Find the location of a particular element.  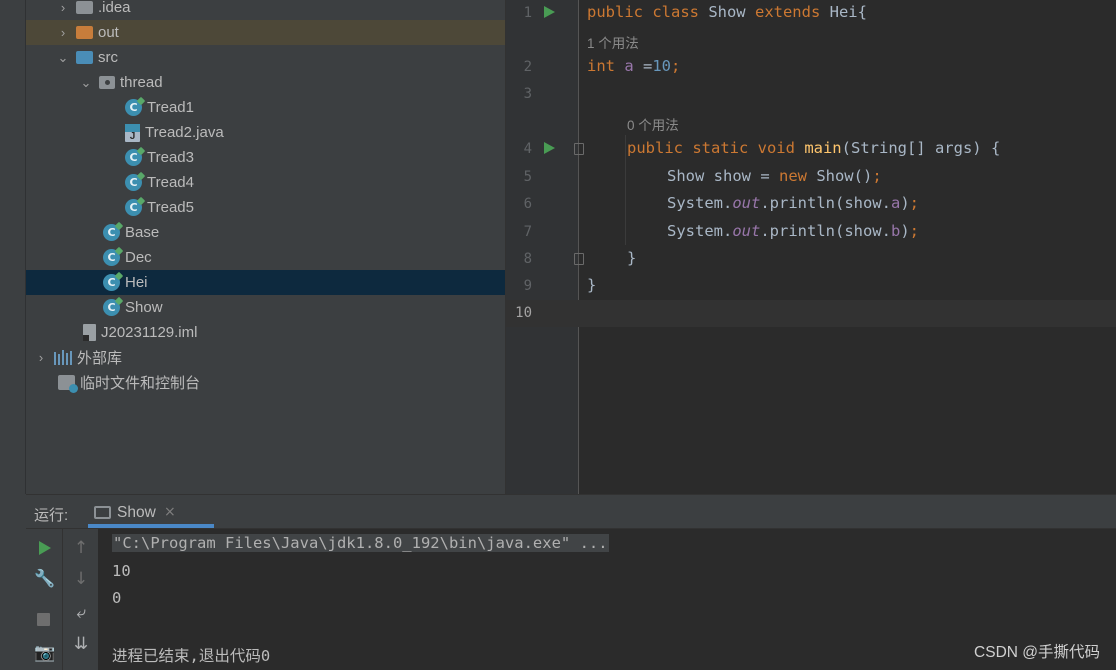

code-text: public static void main(String[] args) { is located at coordinates (813, 148).